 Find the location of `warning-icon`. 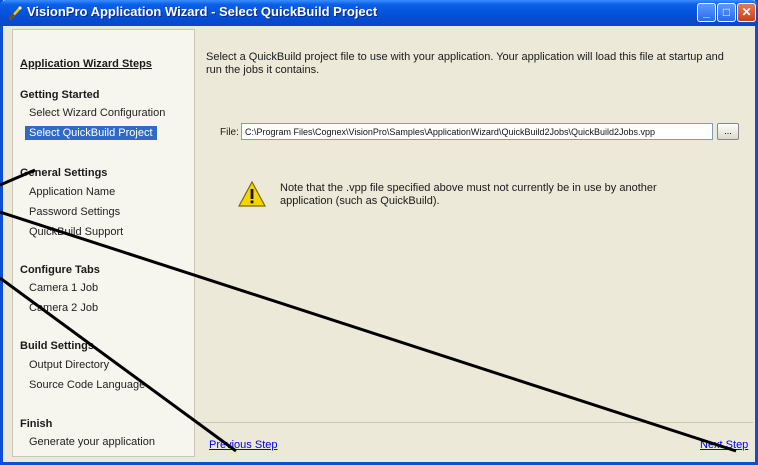

warning-icon is located at coordinates (252, 194).